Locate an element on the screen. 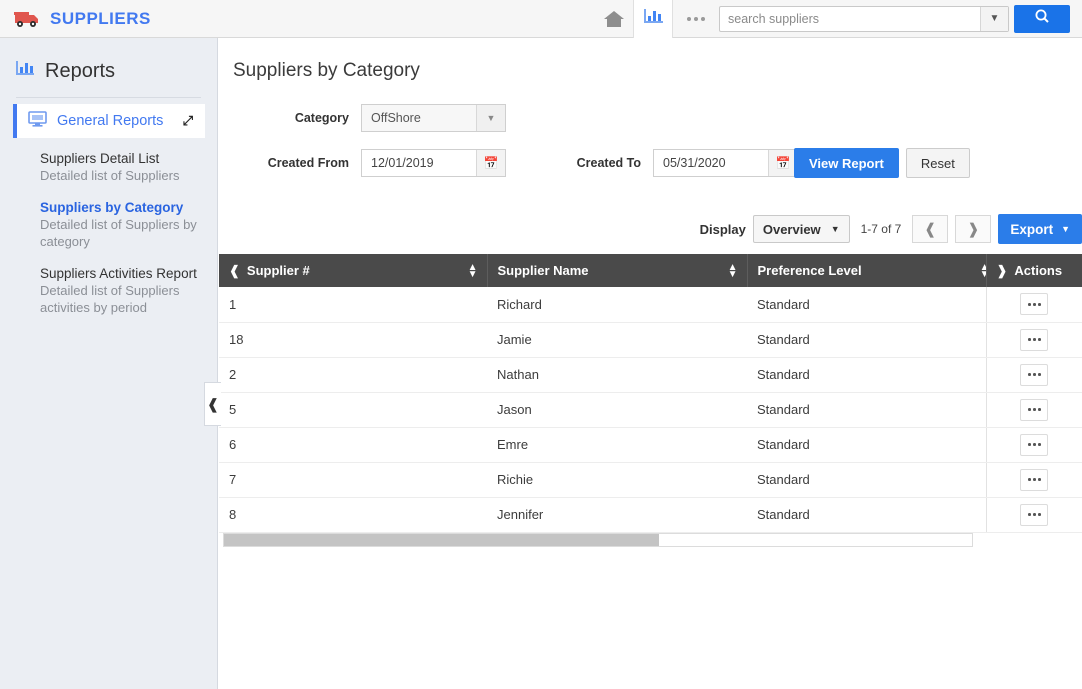 The height and width of the screenshot is (689, 1082). cell-supplier-number: 5 is located at coordinates (353, 410).